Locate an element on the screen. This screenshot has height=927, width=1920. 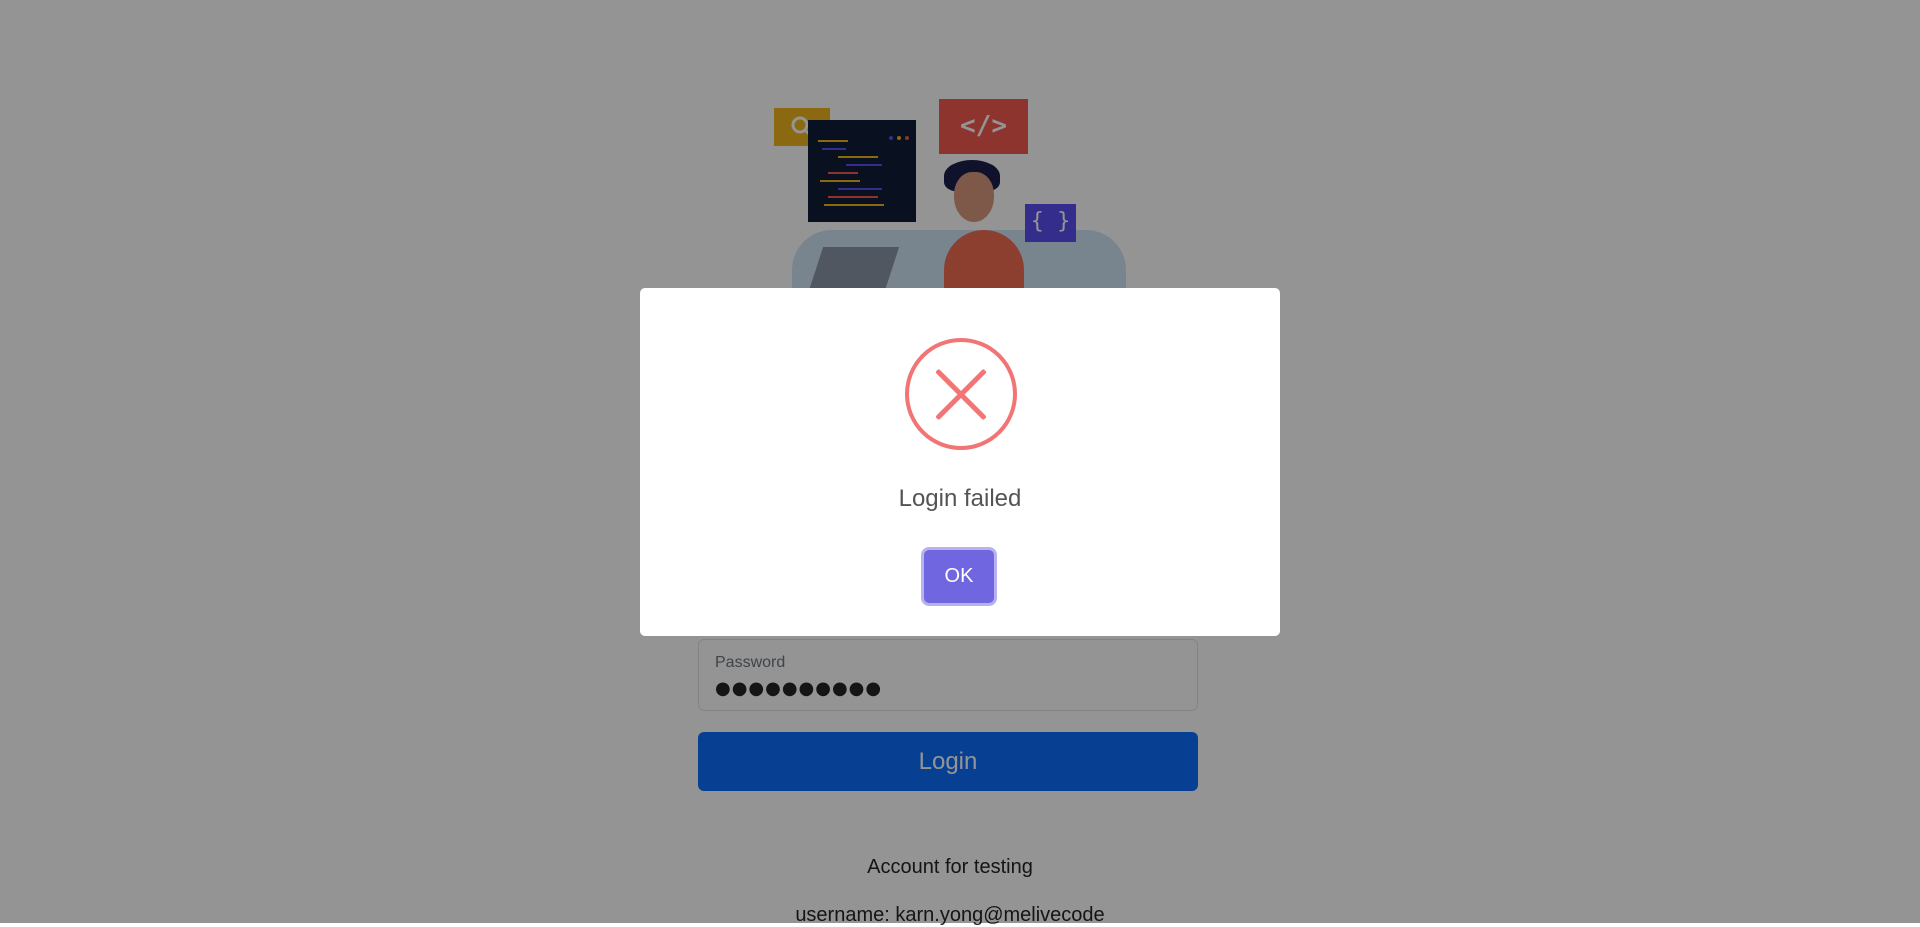
dialog-title: Login failed is located at coordinates (960, 498).